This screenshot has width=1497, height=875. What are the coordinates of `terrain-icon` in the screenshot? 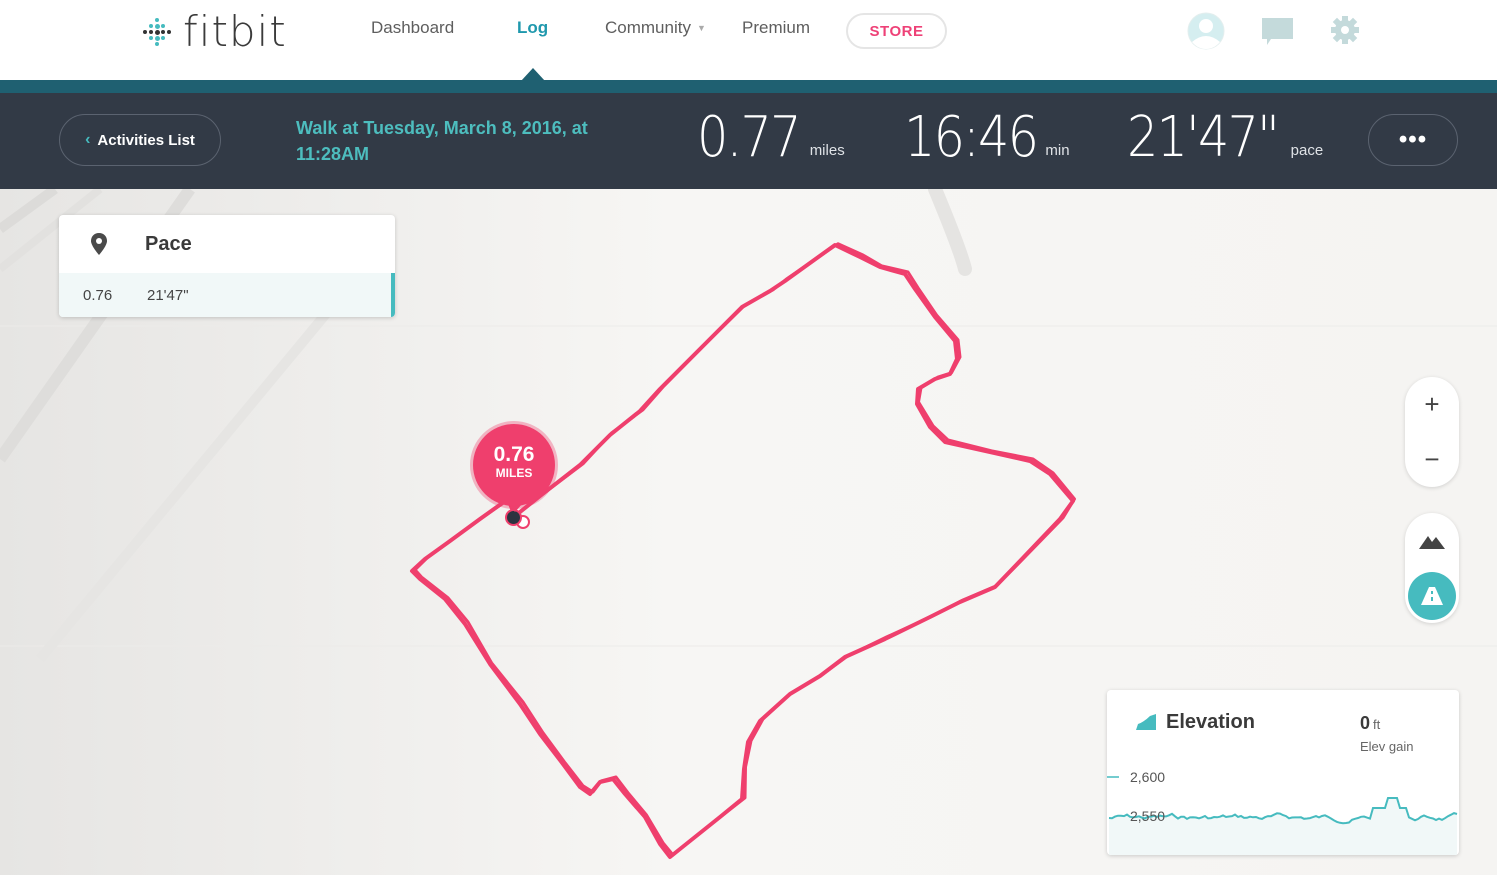 It's located at (1432, 542).